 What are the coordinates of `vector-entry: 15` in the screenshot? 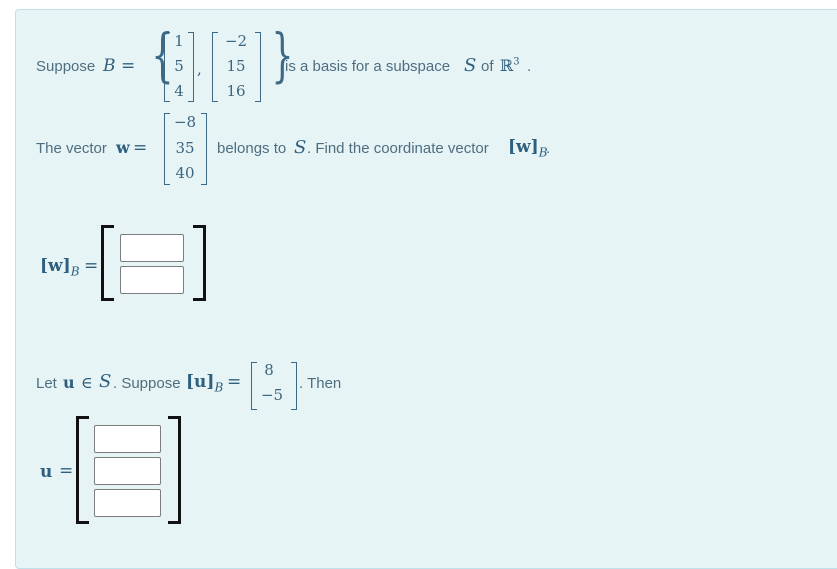 It's located at (236, 66).